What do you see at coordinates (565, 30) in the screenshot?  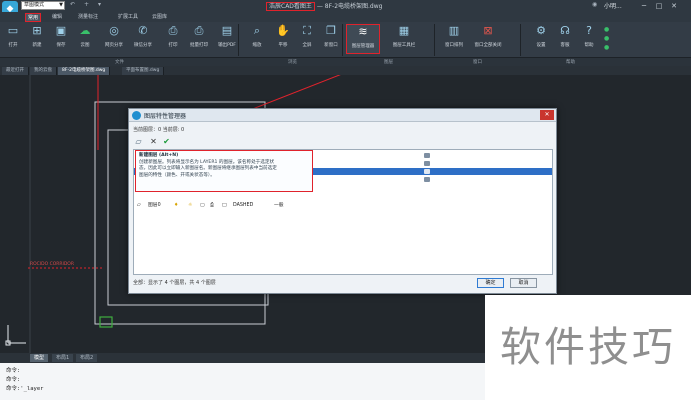 I see `headset-icon: ☊` at bounding box center [565, 30].